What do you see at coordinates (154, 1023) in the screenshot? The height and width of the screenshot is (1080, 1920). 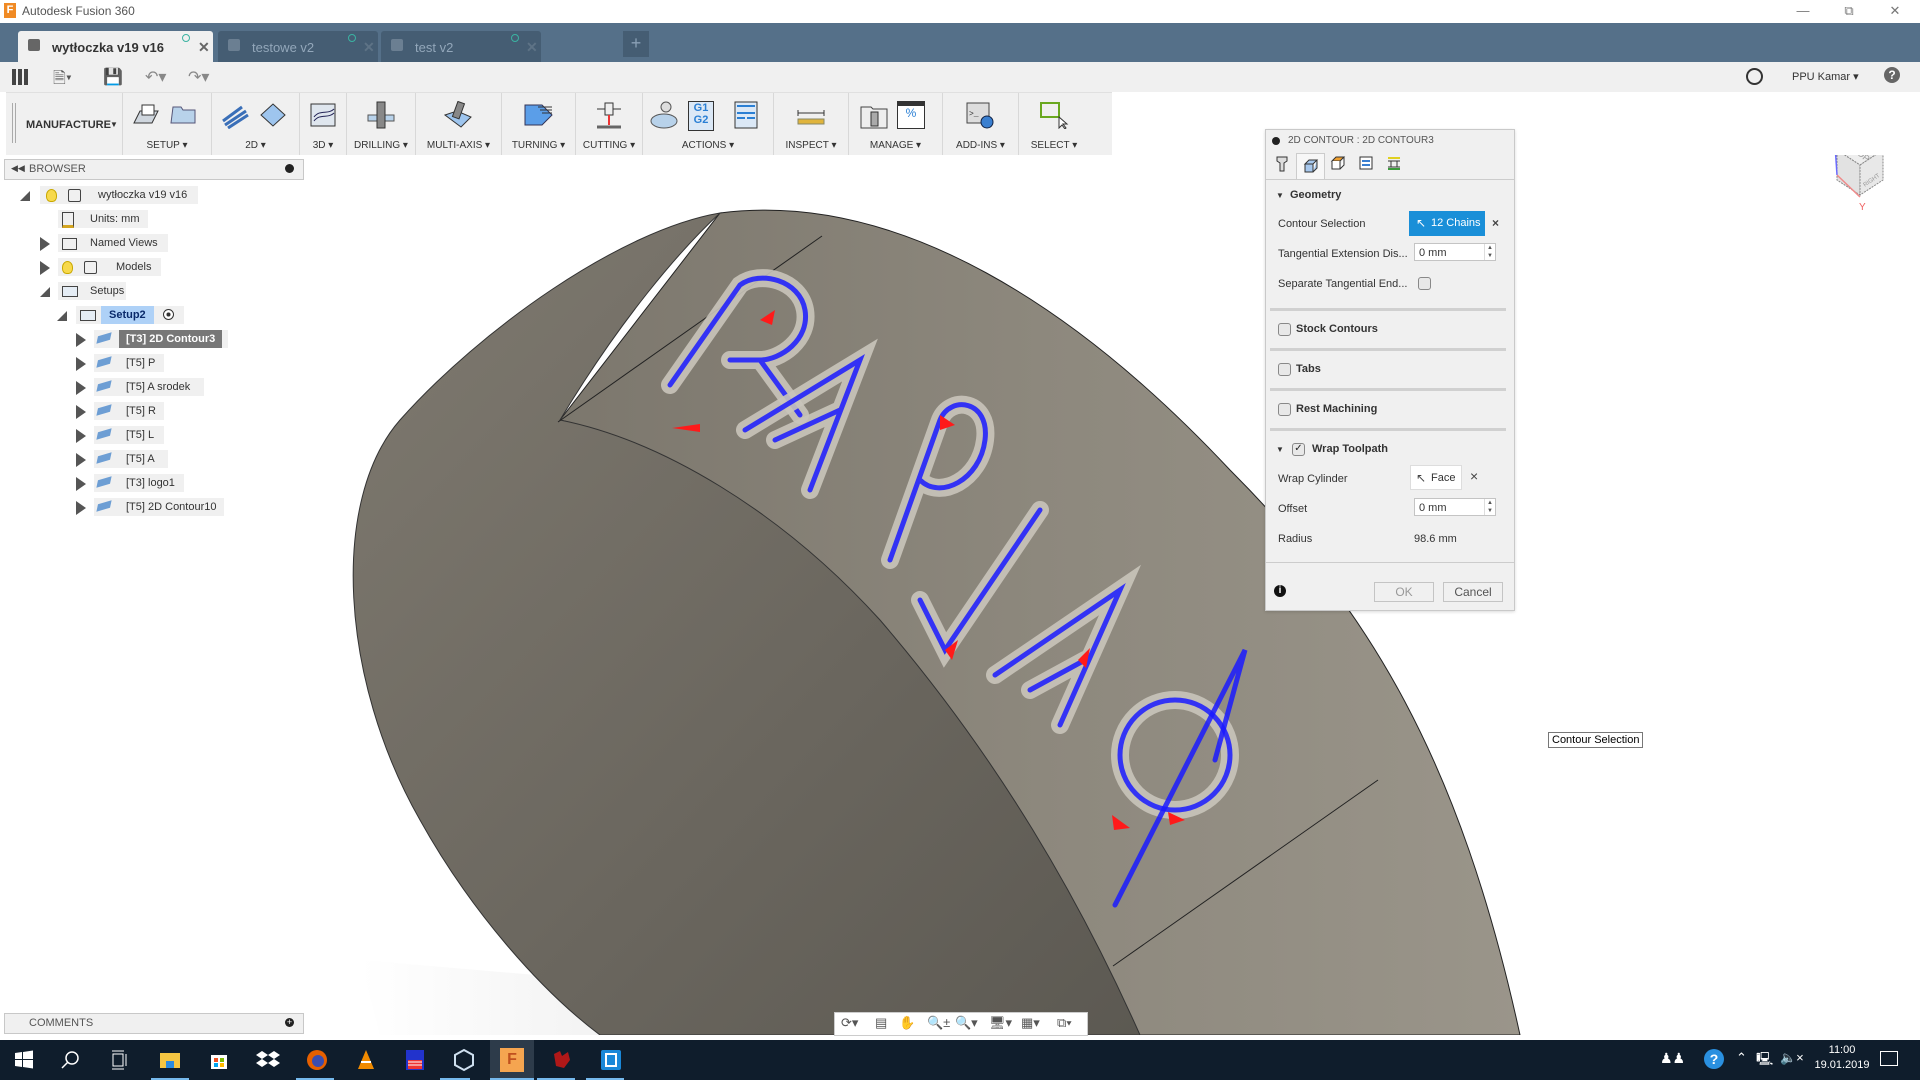 I see `comments-panel-header: COMMENTS +` at bounding box center [154, 1023].